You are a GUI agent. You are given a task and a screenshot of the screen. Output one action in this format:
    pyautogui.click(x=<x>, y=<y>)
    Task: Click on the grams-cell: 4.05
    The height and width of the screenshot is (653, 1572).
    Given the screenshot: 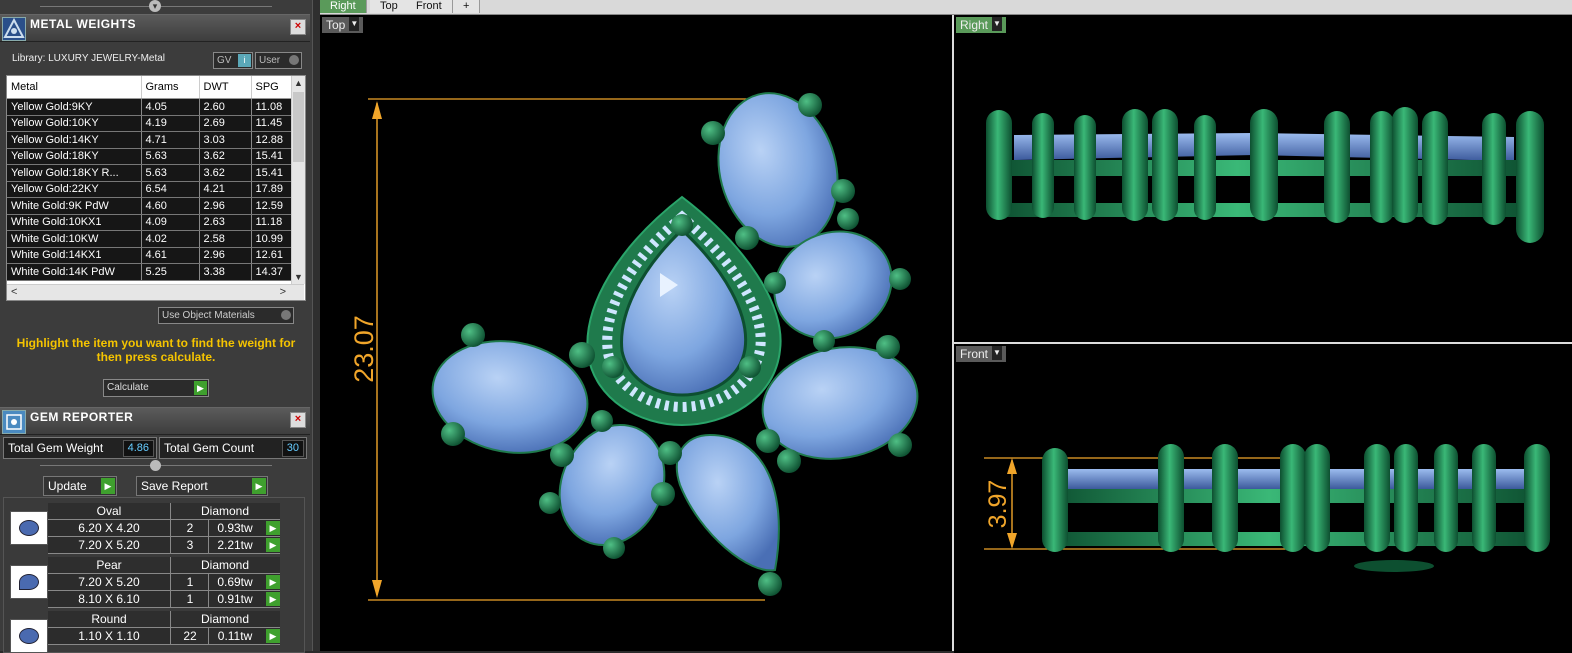 What is the action you would take?
    pyautogui.click(x=170, y=107)
    